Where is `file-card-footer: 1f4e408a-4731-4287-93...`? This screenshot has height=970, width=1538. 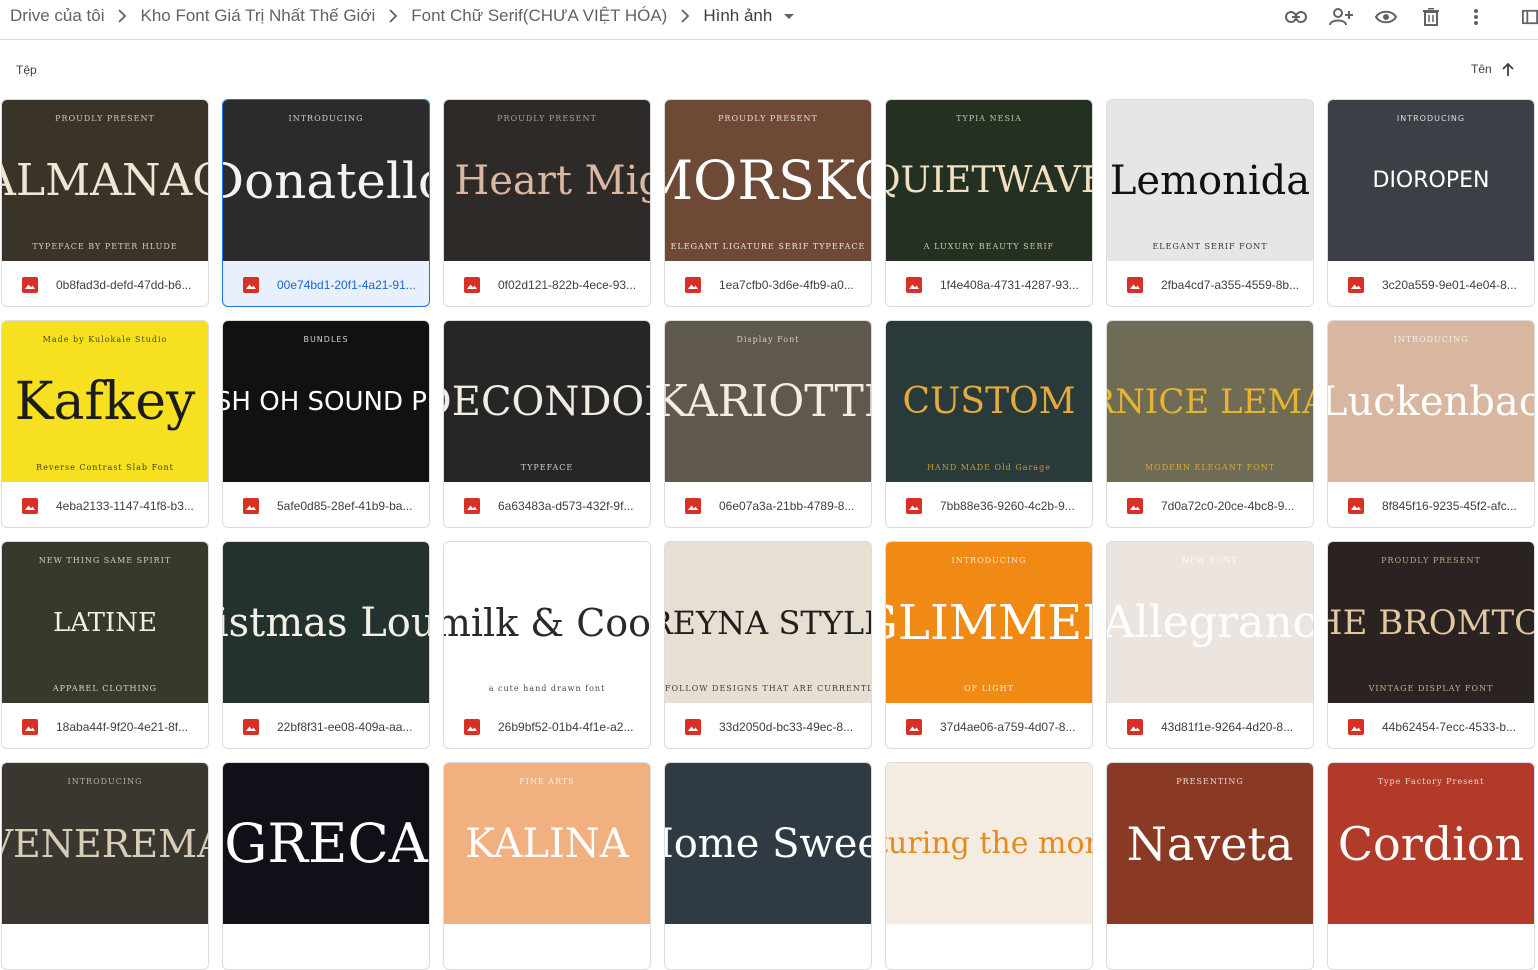
file-card-footer: 1f4e408a-4731-4287-93... is located at coordinates (989, 283).